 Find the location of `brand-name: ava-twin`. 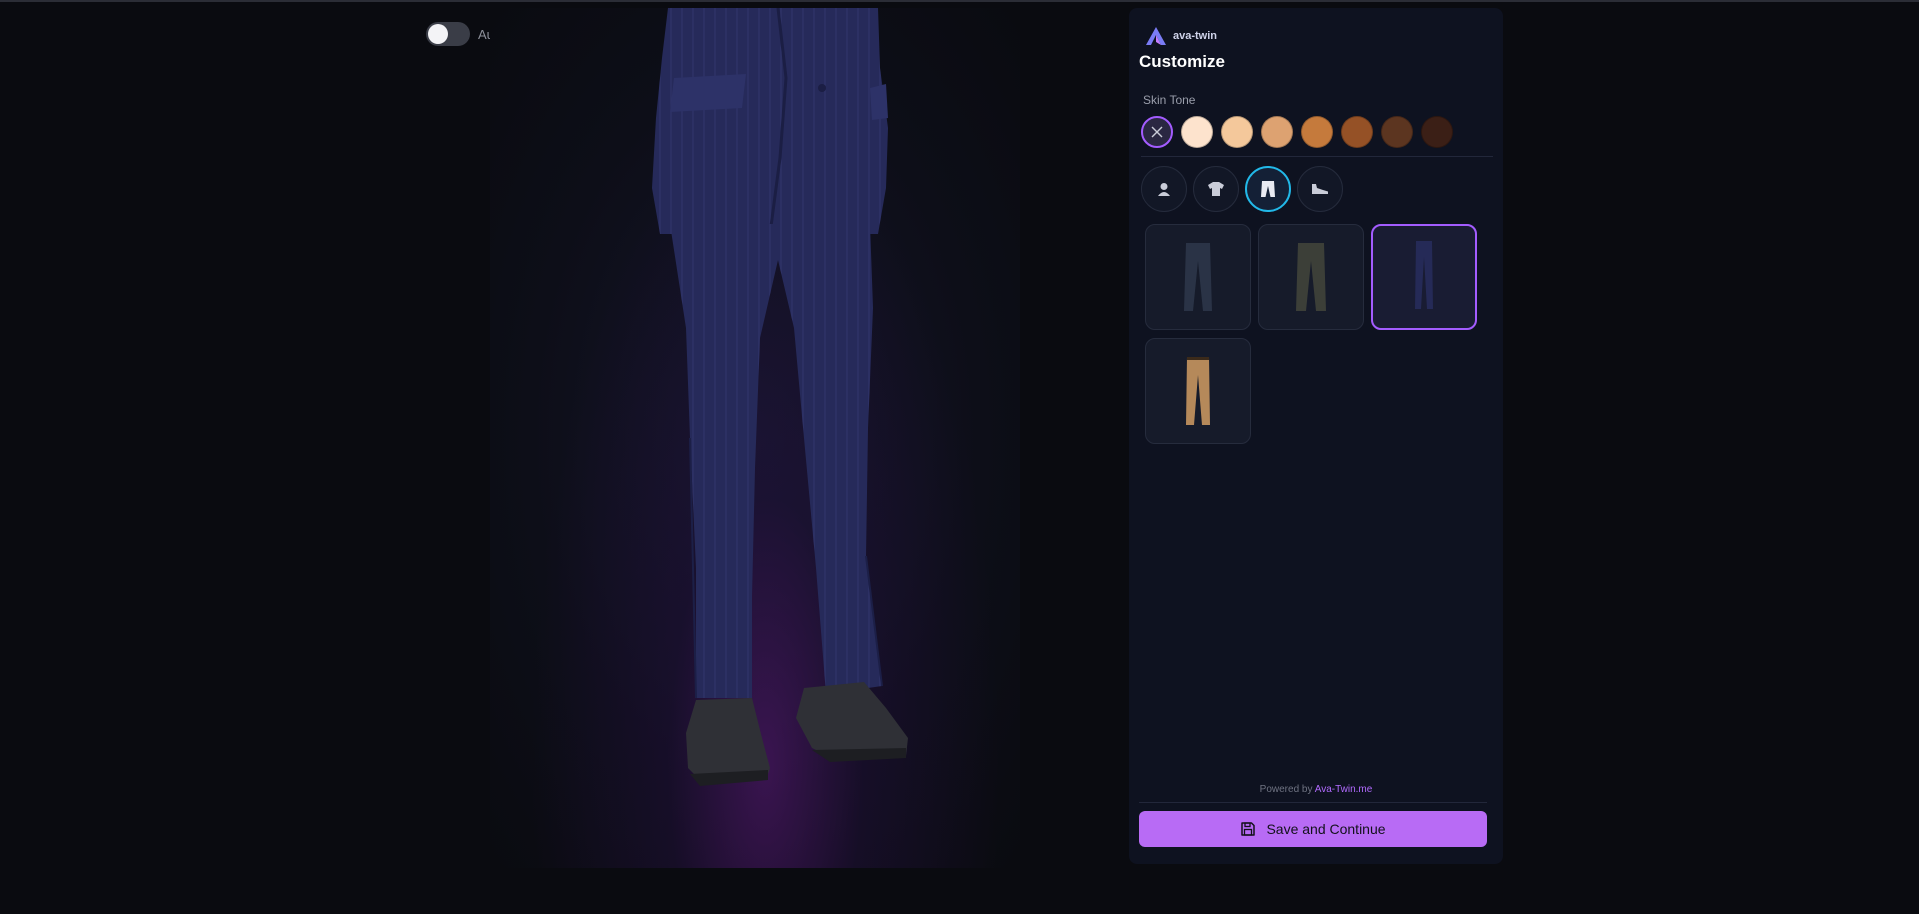

brand-name: ava-twin is located at coordinates (1195, 36).